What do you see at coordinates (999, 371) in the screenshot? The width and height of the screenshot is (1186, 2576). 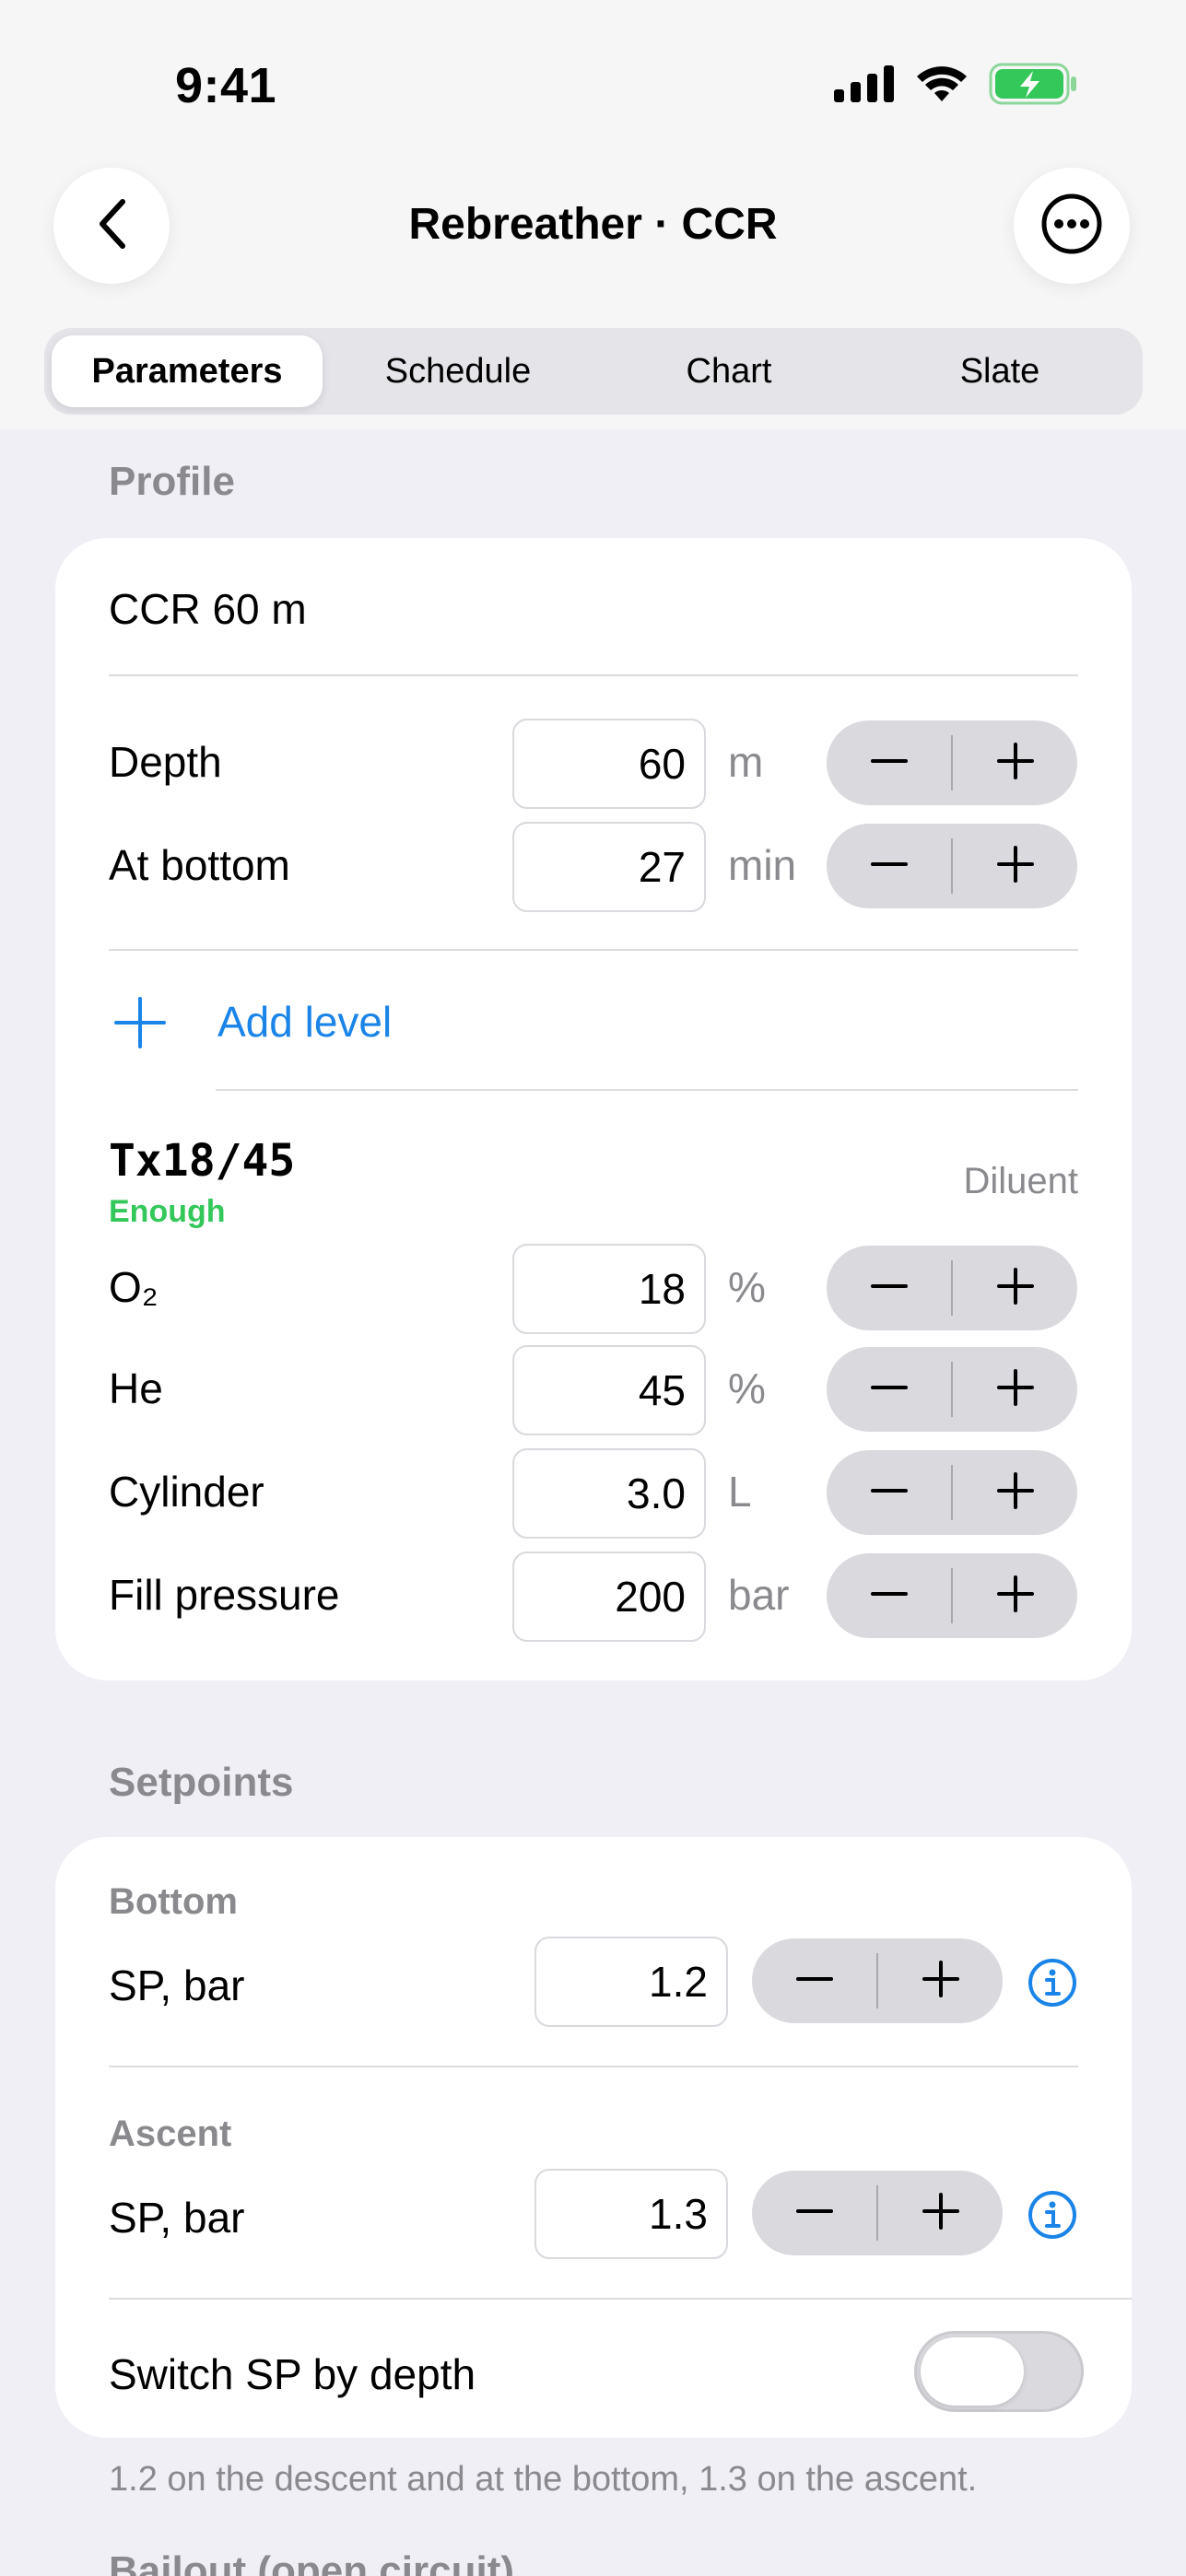 I see `tab-slate: Slate` at bounding box center [999, 371].